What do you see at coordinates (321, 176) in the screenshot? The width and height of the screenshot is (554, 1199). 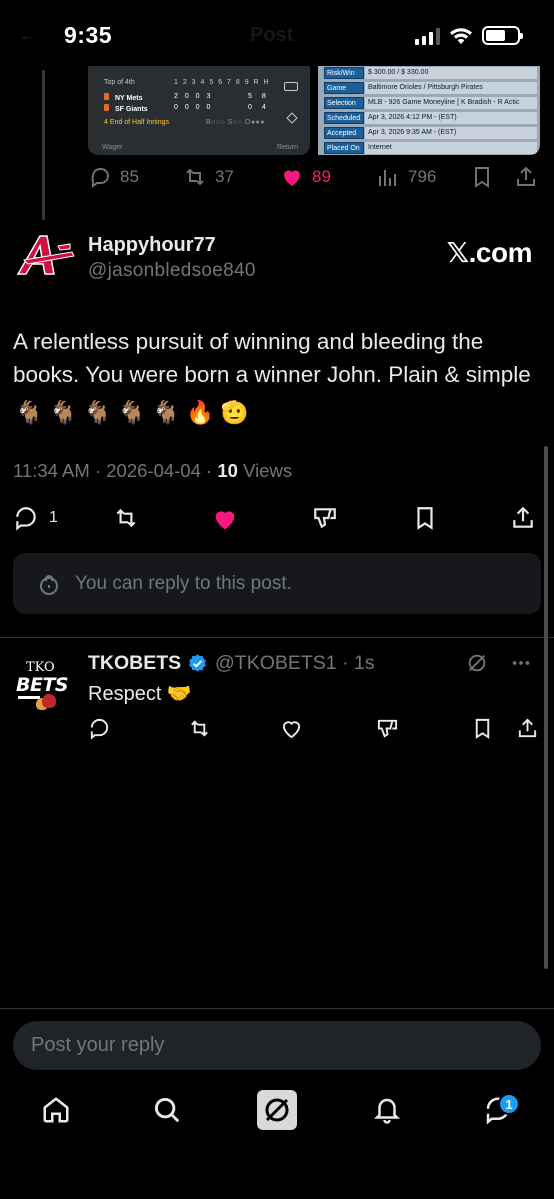 I see `like-count: 89` at bounding box center [321, 176].